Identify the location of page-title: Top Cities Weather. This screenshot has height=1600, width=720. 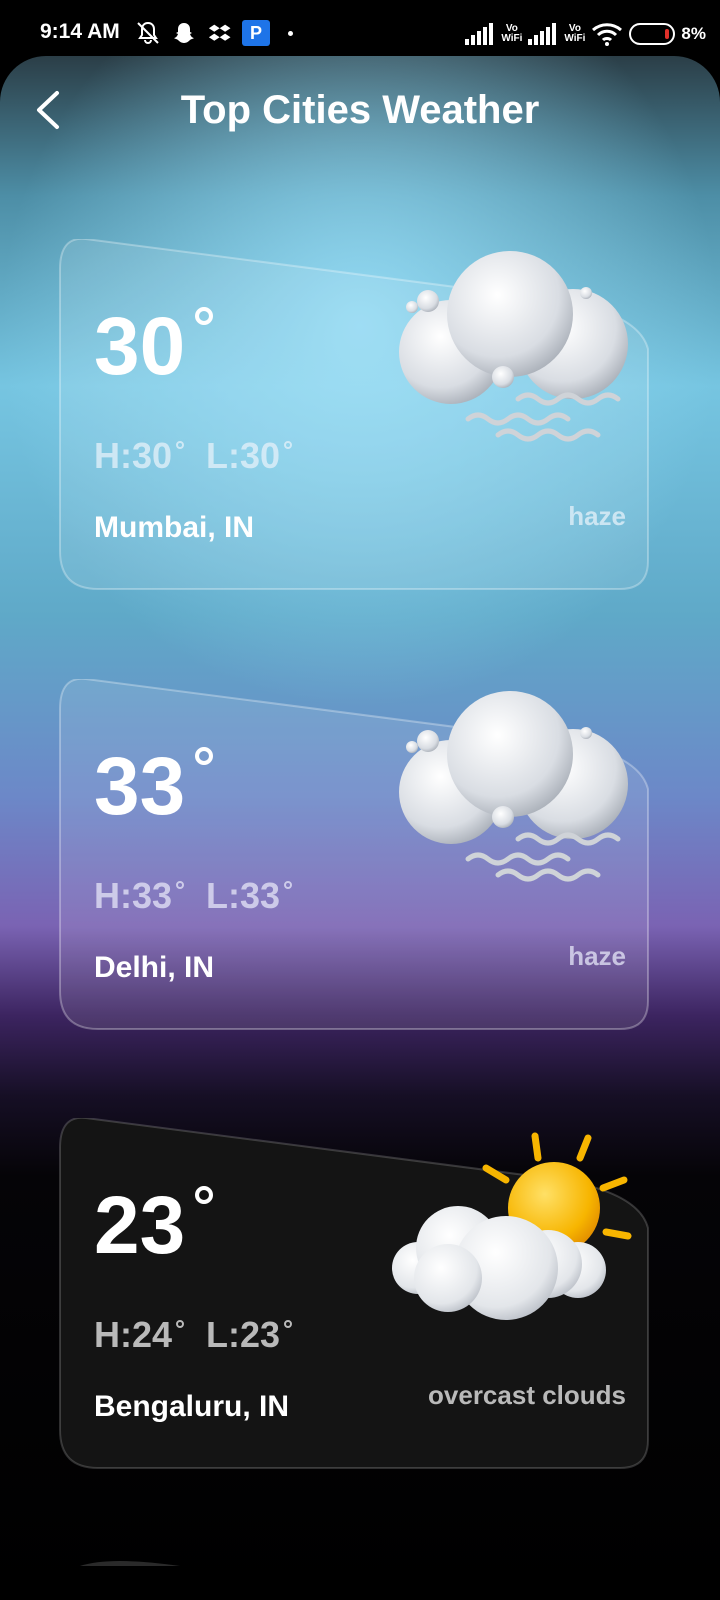
(360, 110).